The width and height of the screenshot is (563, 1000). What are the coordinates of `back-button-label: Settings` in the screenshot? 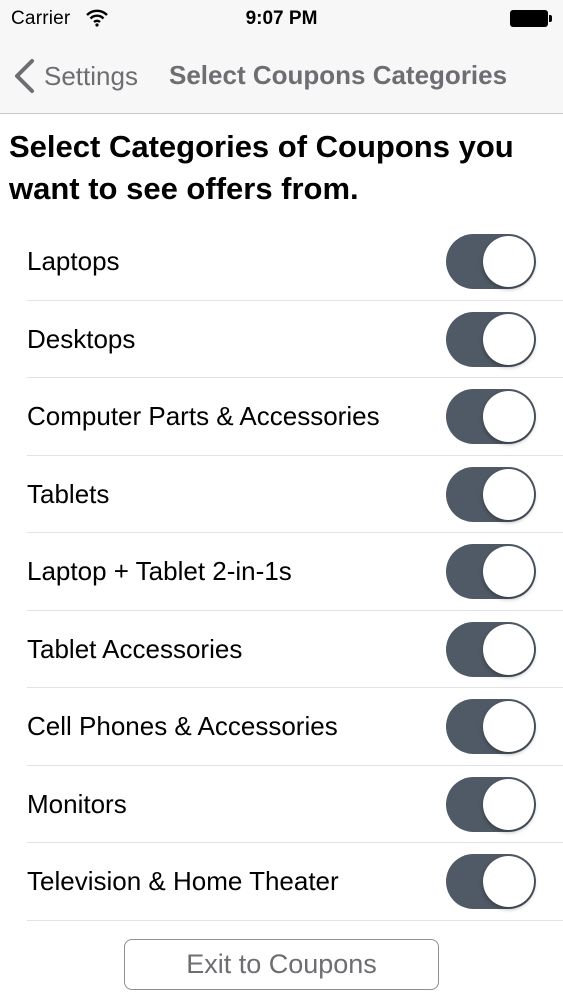 It's located at (91, 75).